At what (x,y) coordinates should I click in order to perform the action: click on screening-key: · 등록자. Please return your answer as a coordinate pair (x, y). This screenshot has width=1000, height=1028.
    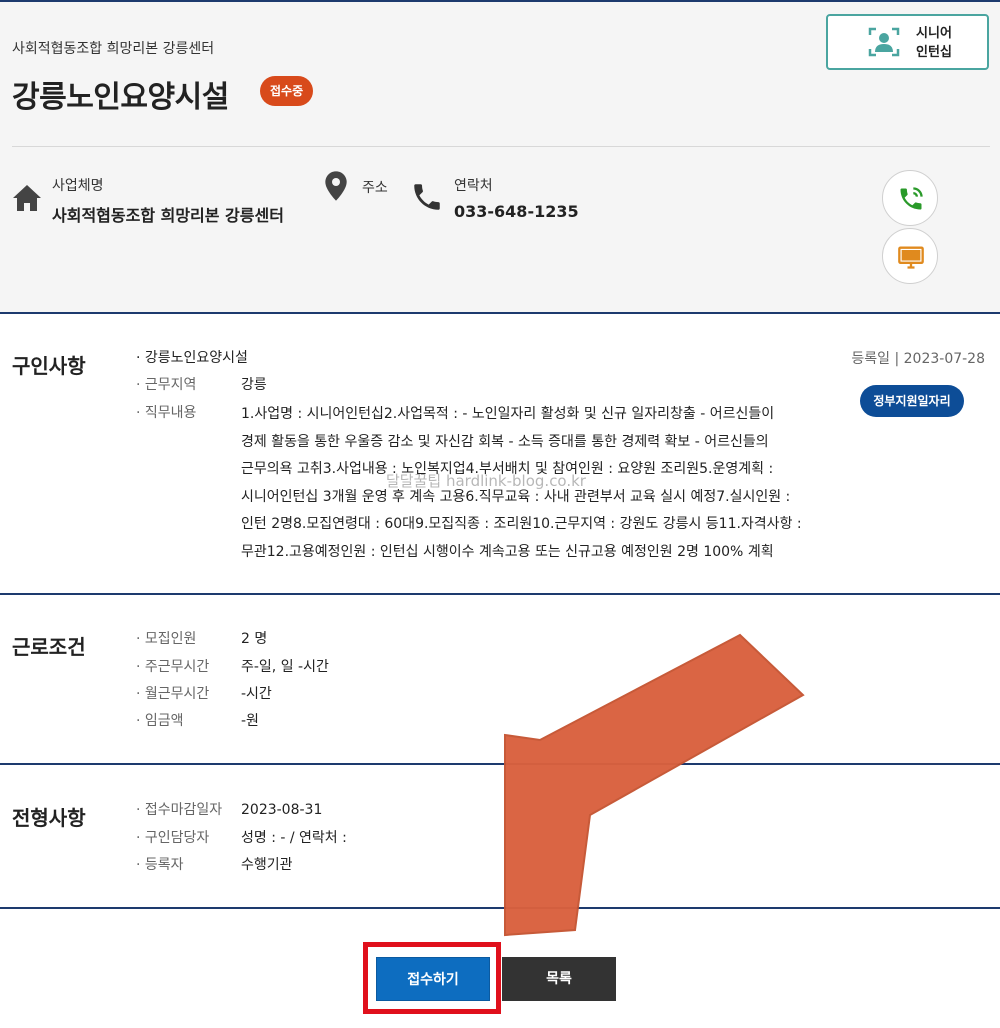
    Looking at the image, I should click on (160, 865).